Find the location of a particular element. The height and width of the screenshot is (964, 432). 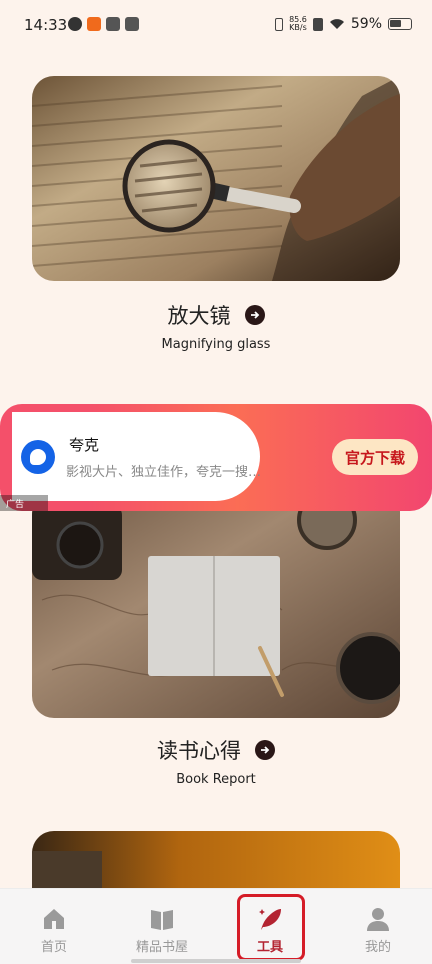

notification-icons is located at coordinates (103, 24).